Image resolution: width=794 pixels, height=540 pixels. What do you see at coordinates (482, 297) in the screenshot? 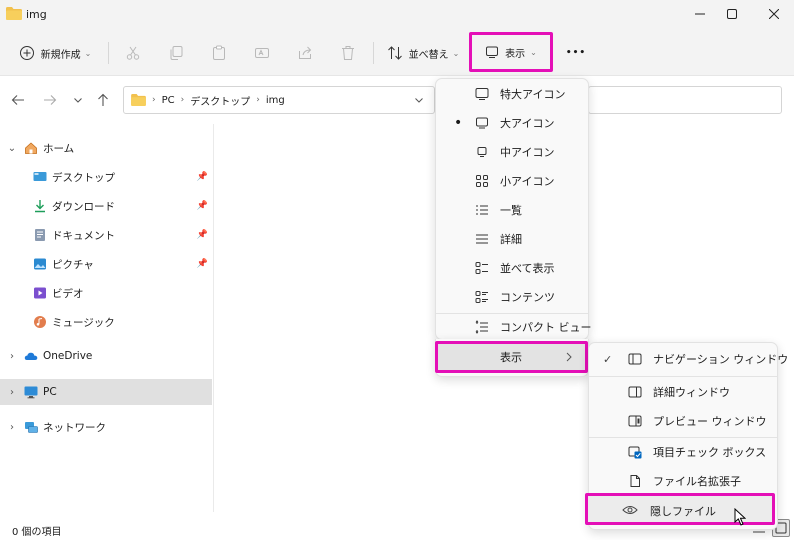
I see `content-icon` at bounding box center [482, 297].